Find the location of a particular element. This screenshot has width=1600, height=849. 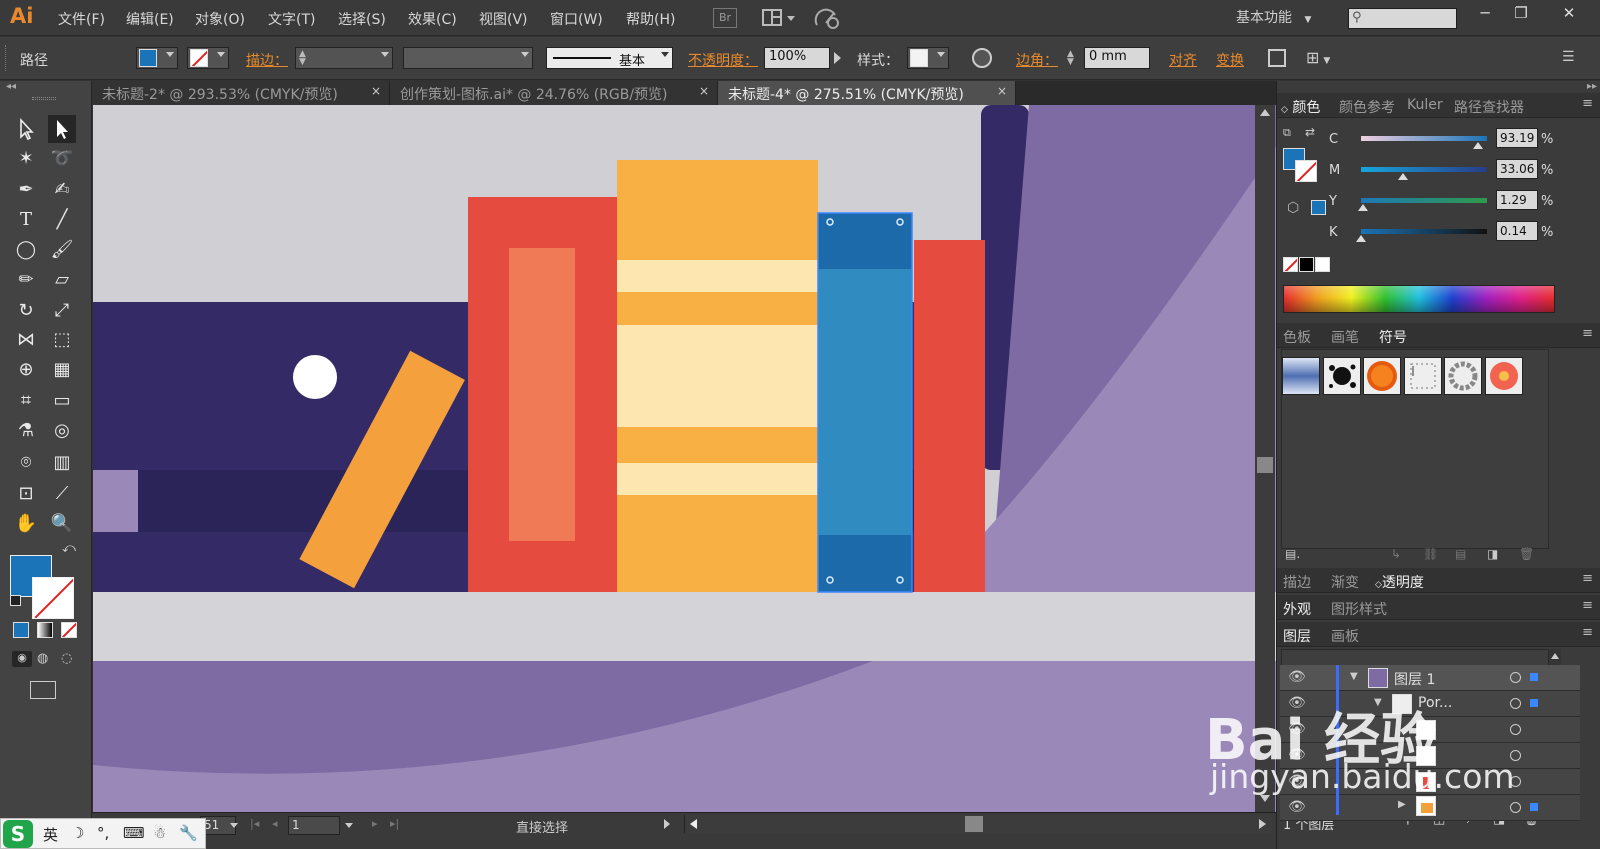

none-mode-icon is located at coordinates (69, 630).